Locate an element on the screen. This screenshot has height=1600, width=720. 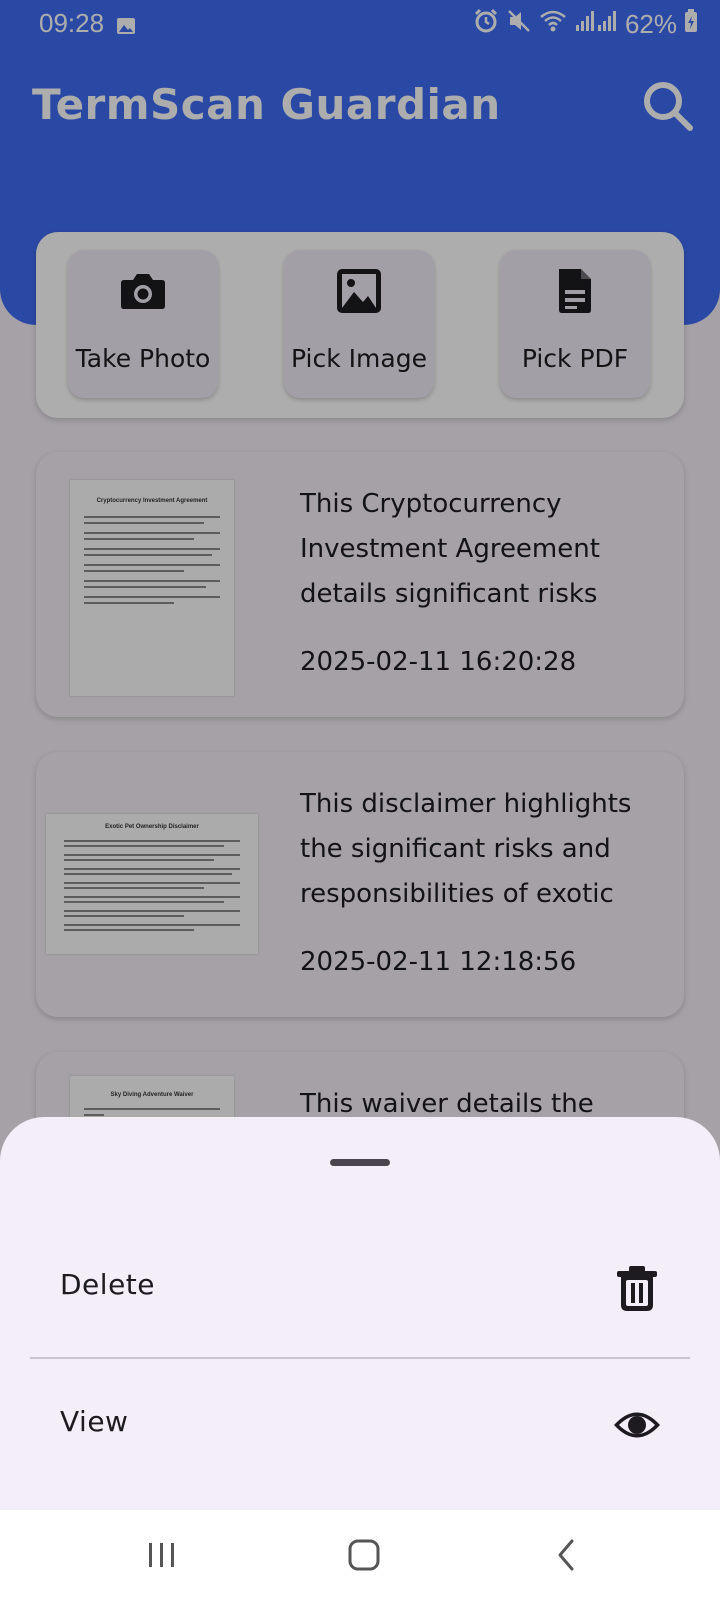
system-navigation-bar is located at coordinates (360, 1555).